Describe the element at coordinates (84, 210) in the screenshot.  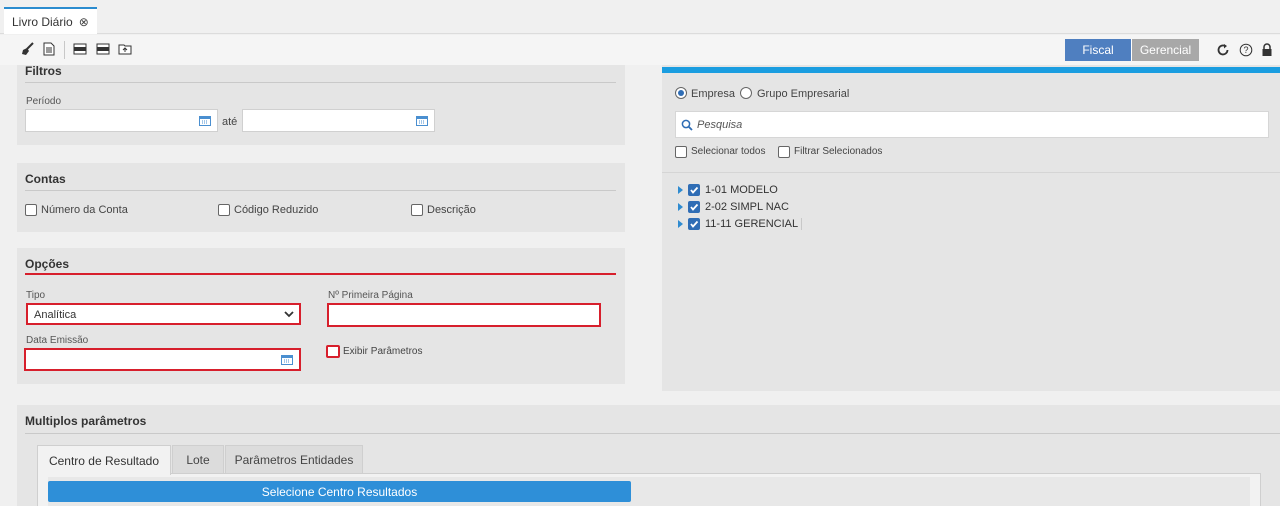
I see `numero-conta-label: Número da Conta` at that location.